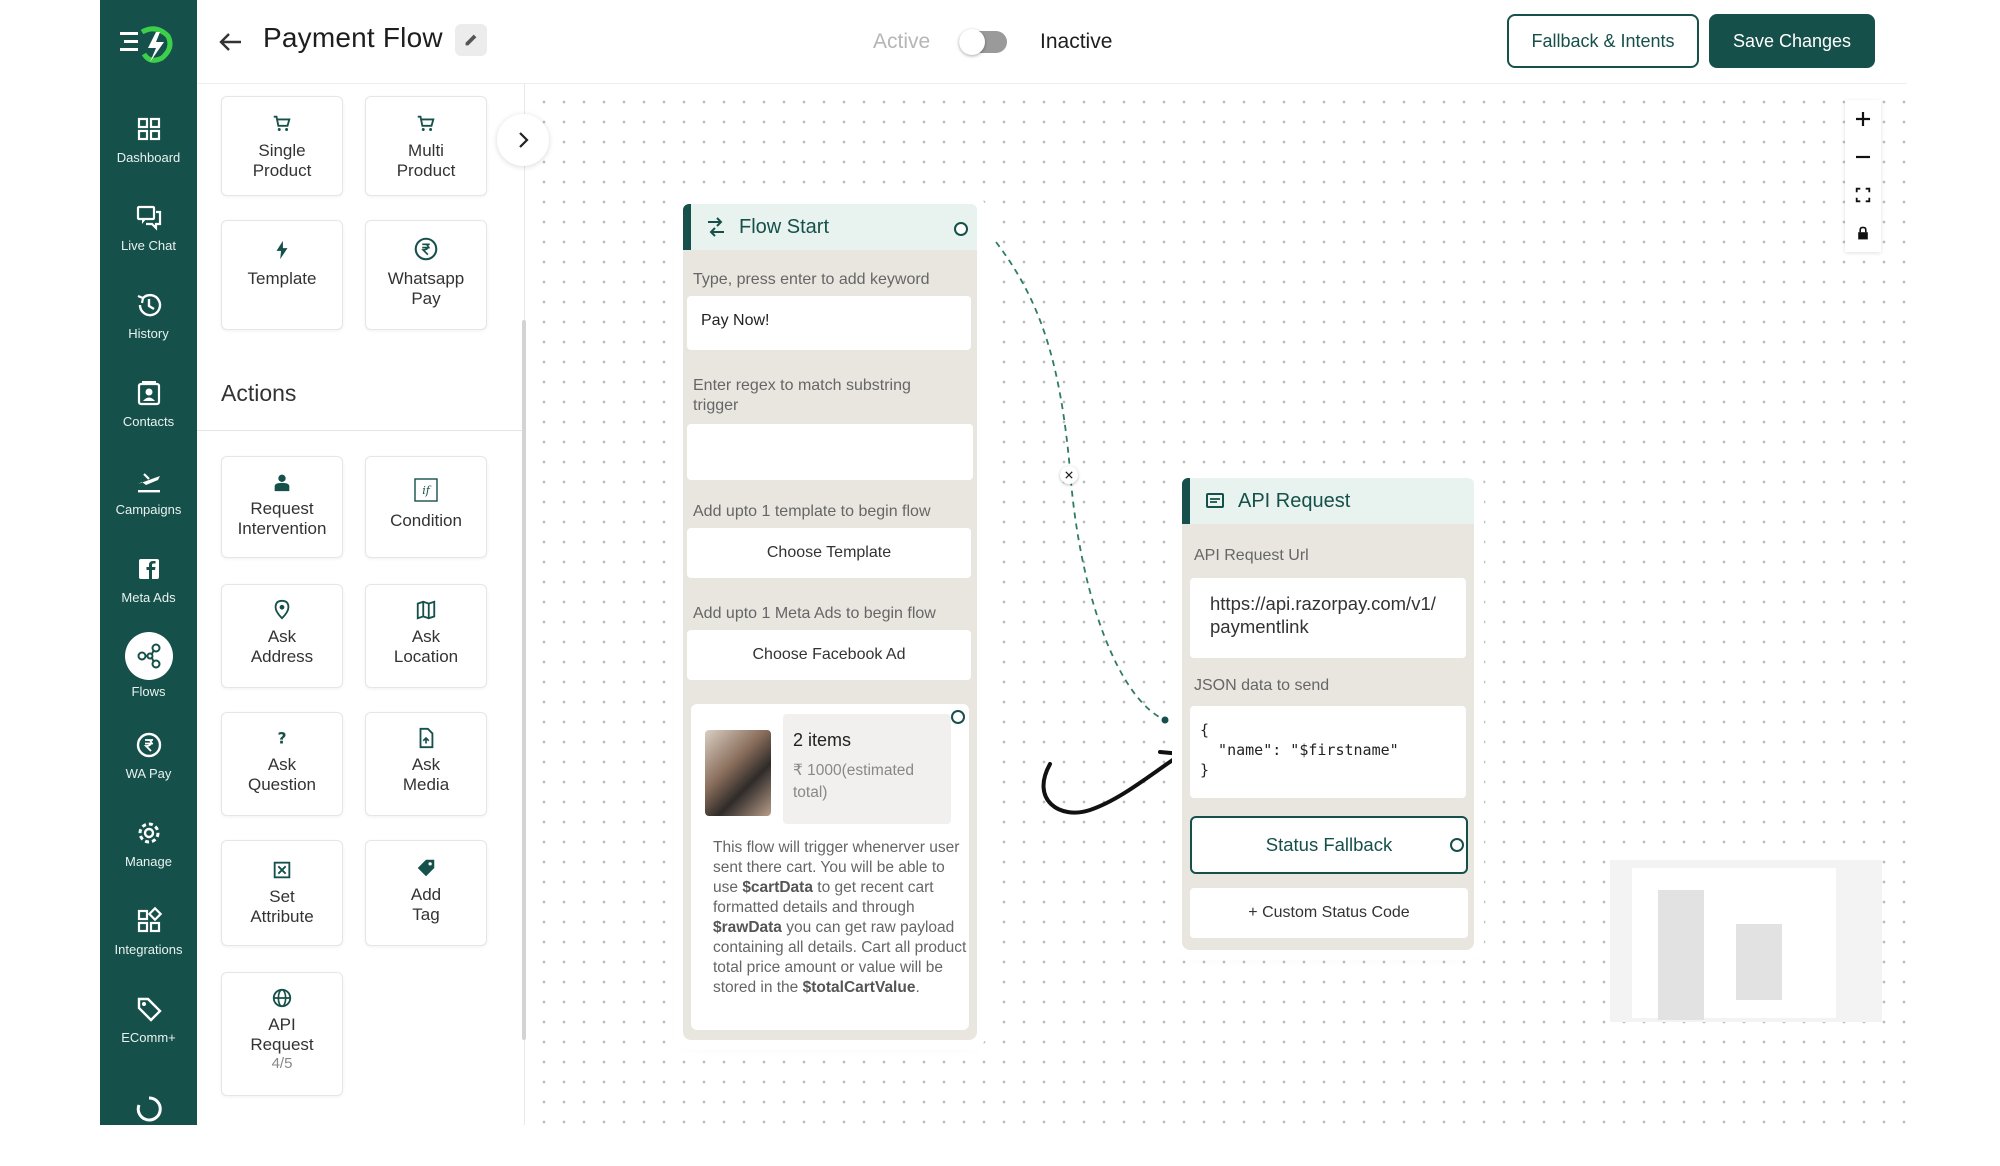 The width and height of the screenshot is (2000, 1166). Describe the element at coordinates (829, 655) in the screenshot. I see `choose-facebook-ad-button: Choose Facebook Ad` at that location.